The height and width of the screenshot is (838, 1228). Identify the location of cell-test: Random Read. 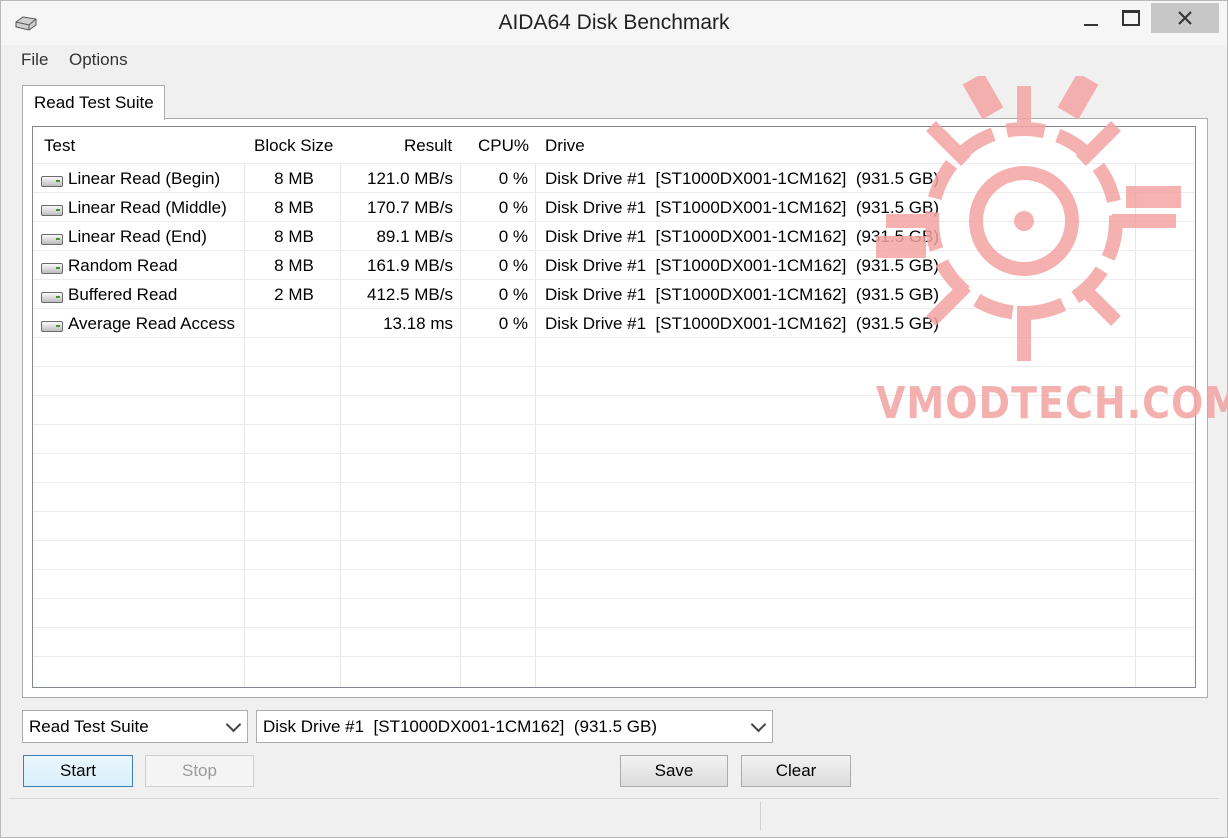
(123, 265).